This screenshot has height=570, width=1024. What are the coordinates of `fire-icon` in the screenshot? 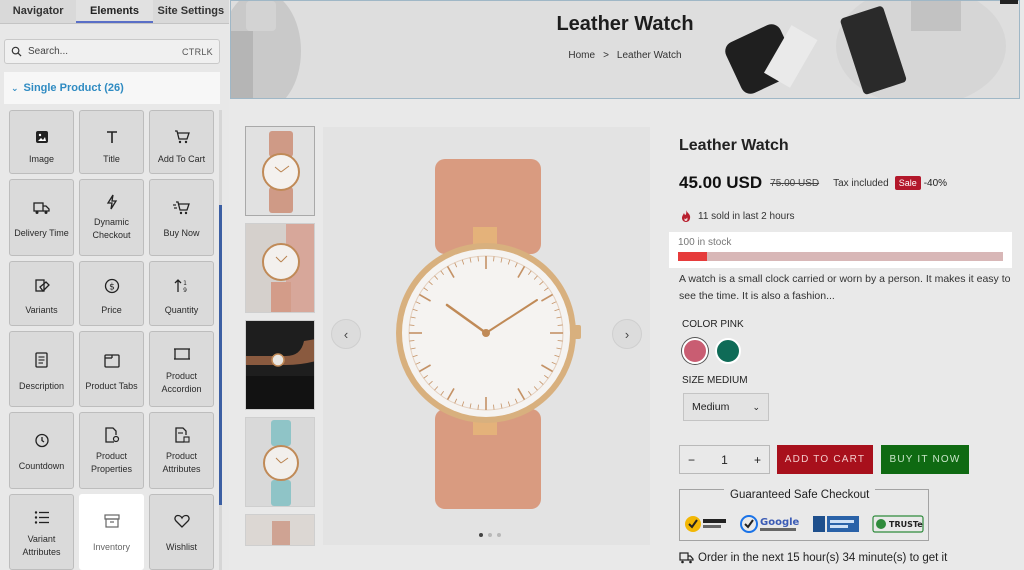 It's located at (686, 216).